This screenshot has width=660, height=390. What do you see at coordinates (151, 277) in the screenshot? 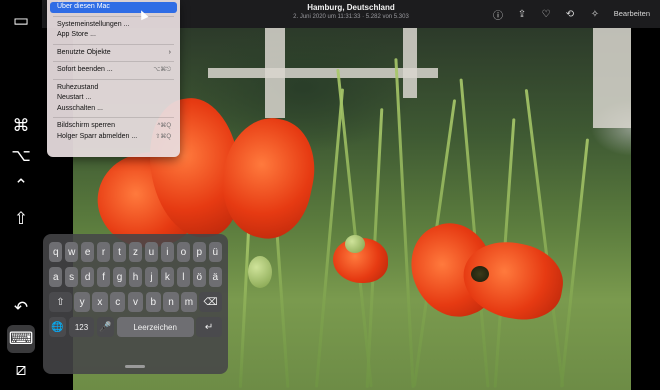
I see `key-j: j` at bounding box center [151, 277].